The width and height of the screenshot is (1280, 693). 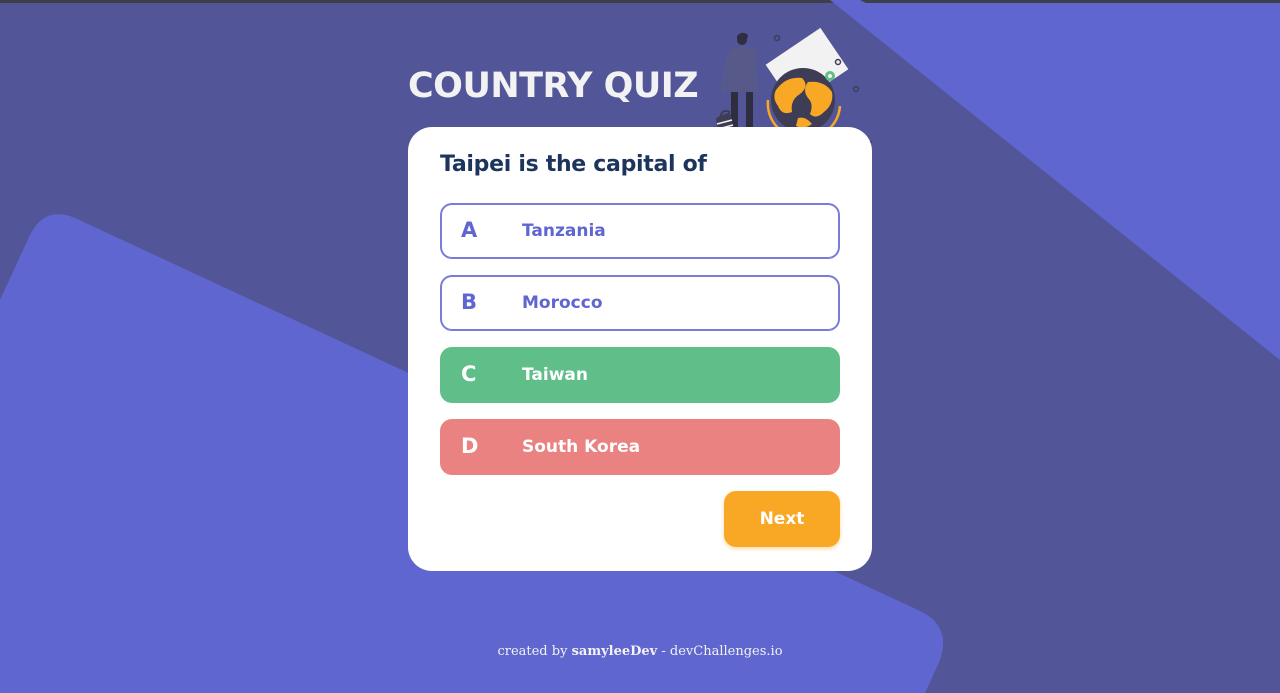 What do you see at coordinates (553, 86) in the screenshot?
I see `app-title: COUNTRY QUIZ` at bounding box center [553, 86].